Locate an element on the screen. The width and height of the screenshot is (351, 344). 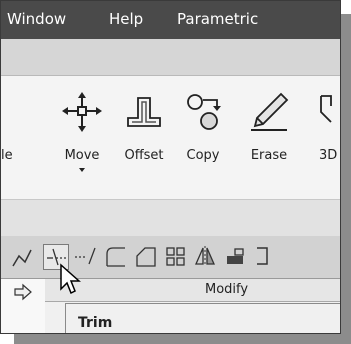
menu-bar: Window Help Parametric is located at coordinates (170, 20).